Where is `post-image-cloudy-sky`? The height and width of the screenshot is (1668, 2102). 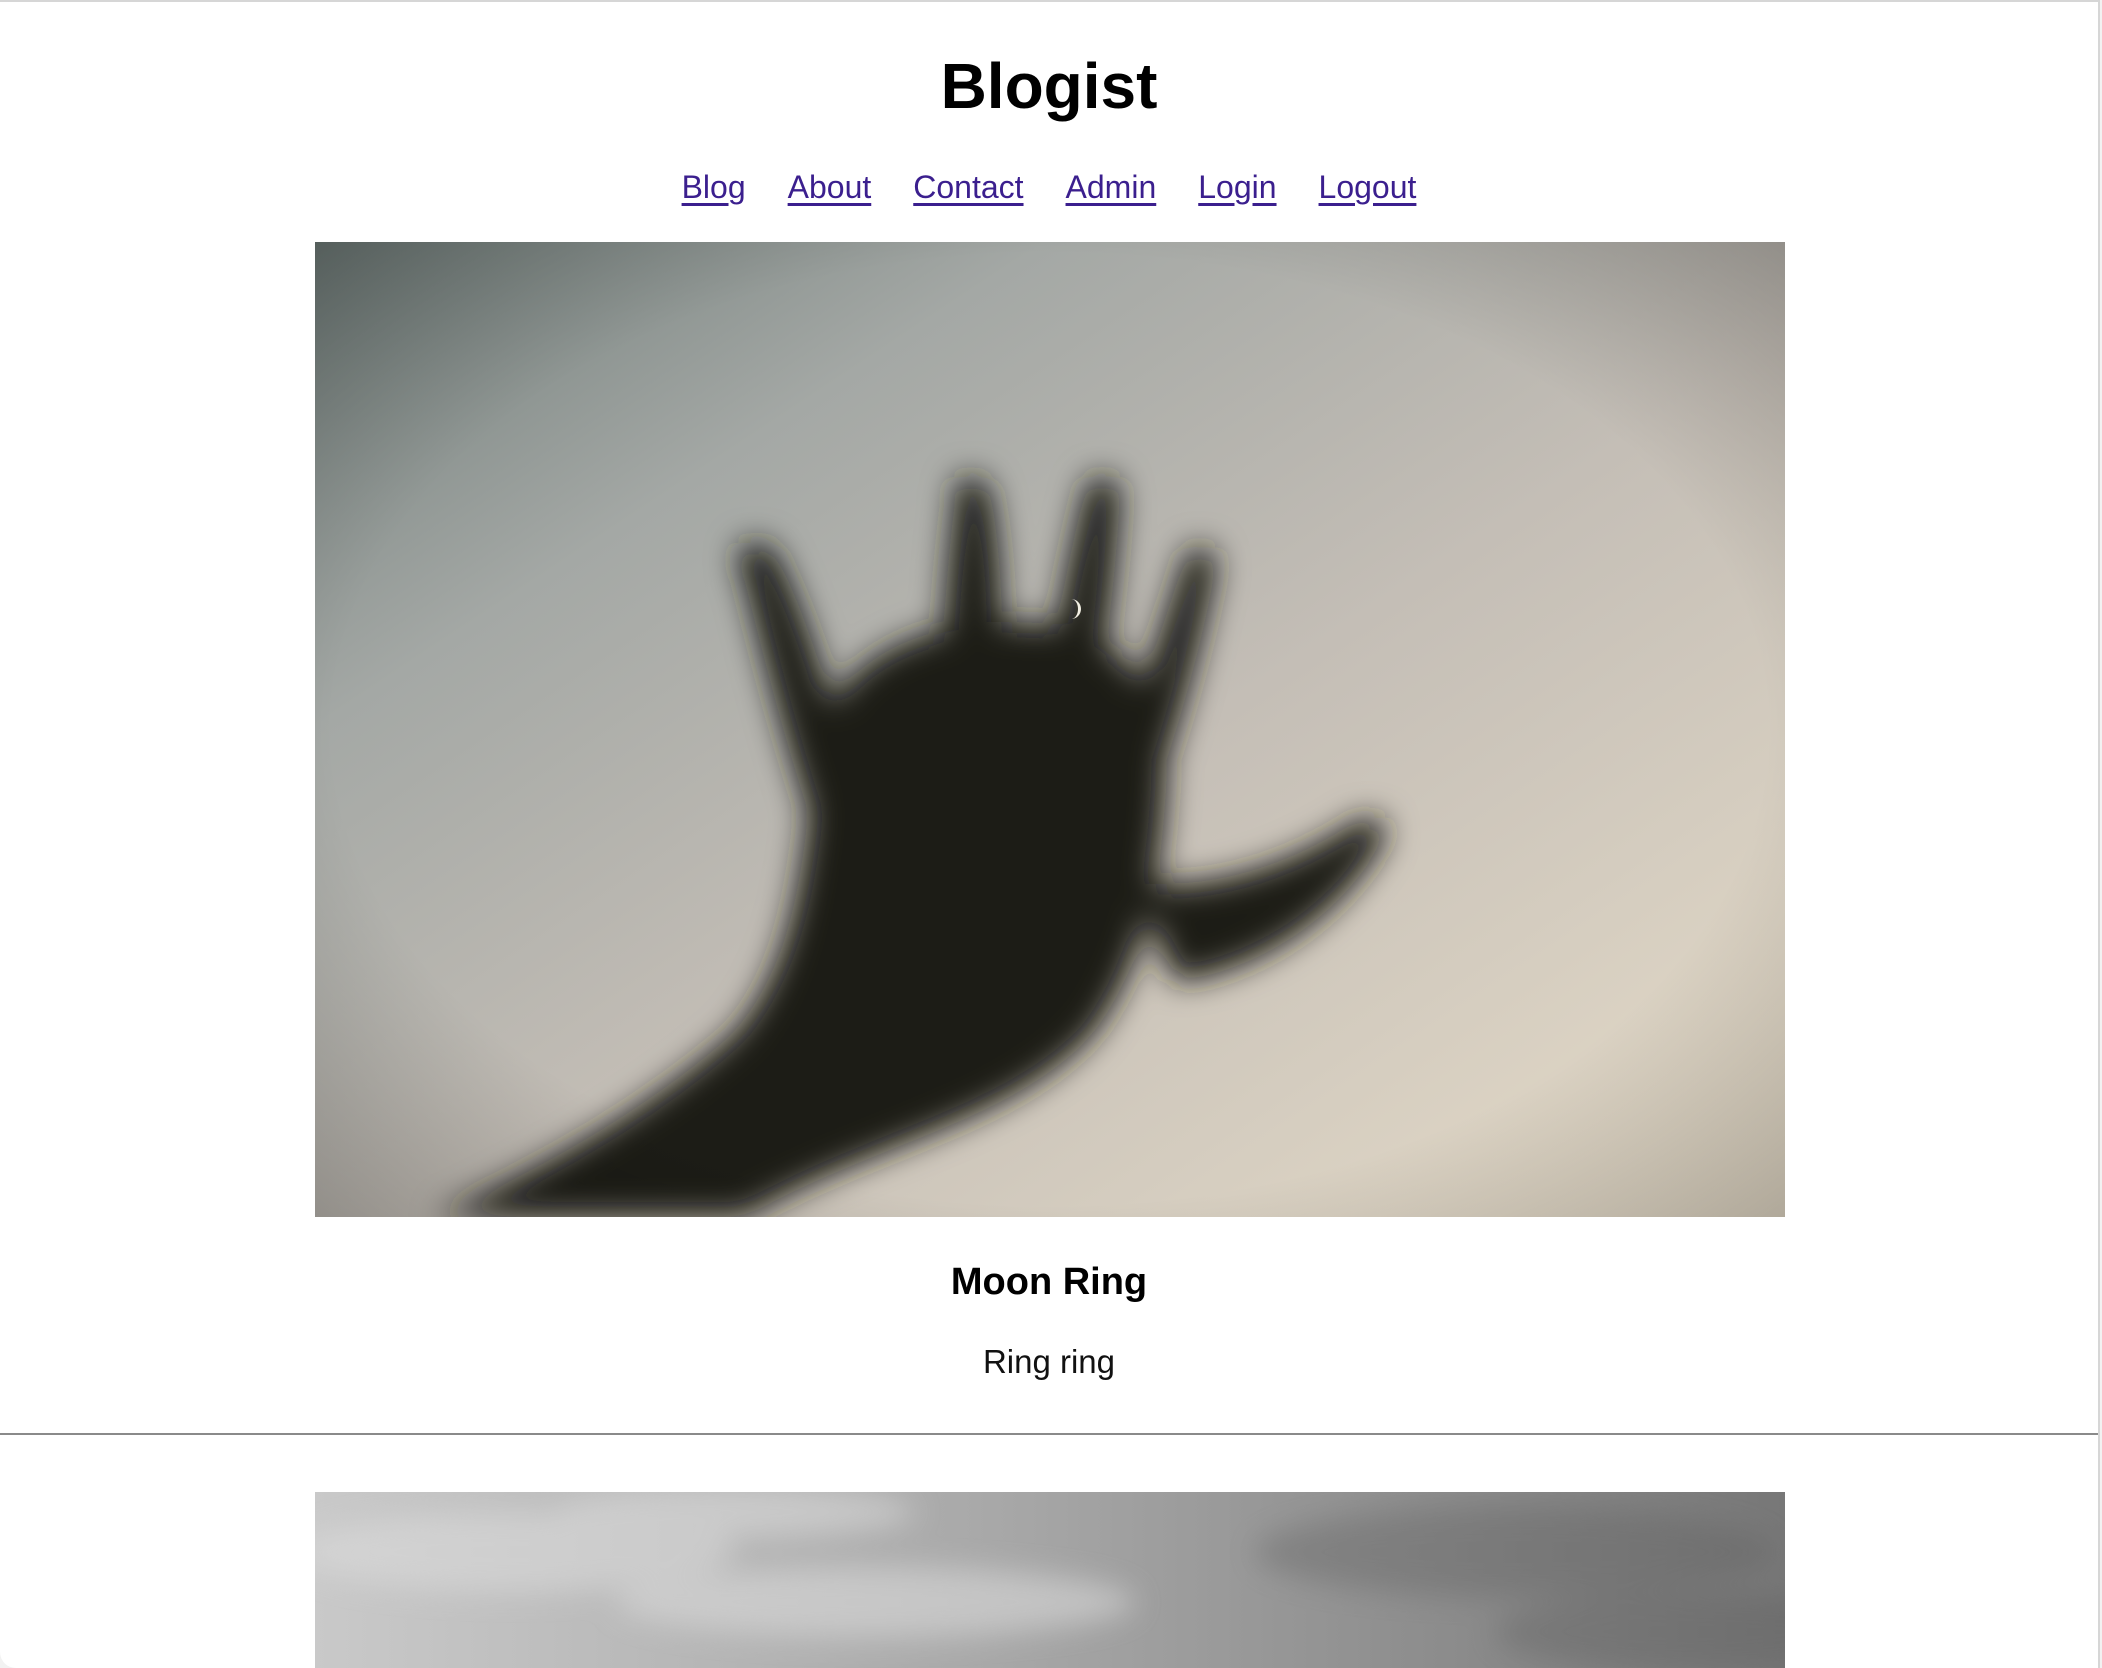 post-image-cloudy-sky is located at coordinates (1050, 1580).